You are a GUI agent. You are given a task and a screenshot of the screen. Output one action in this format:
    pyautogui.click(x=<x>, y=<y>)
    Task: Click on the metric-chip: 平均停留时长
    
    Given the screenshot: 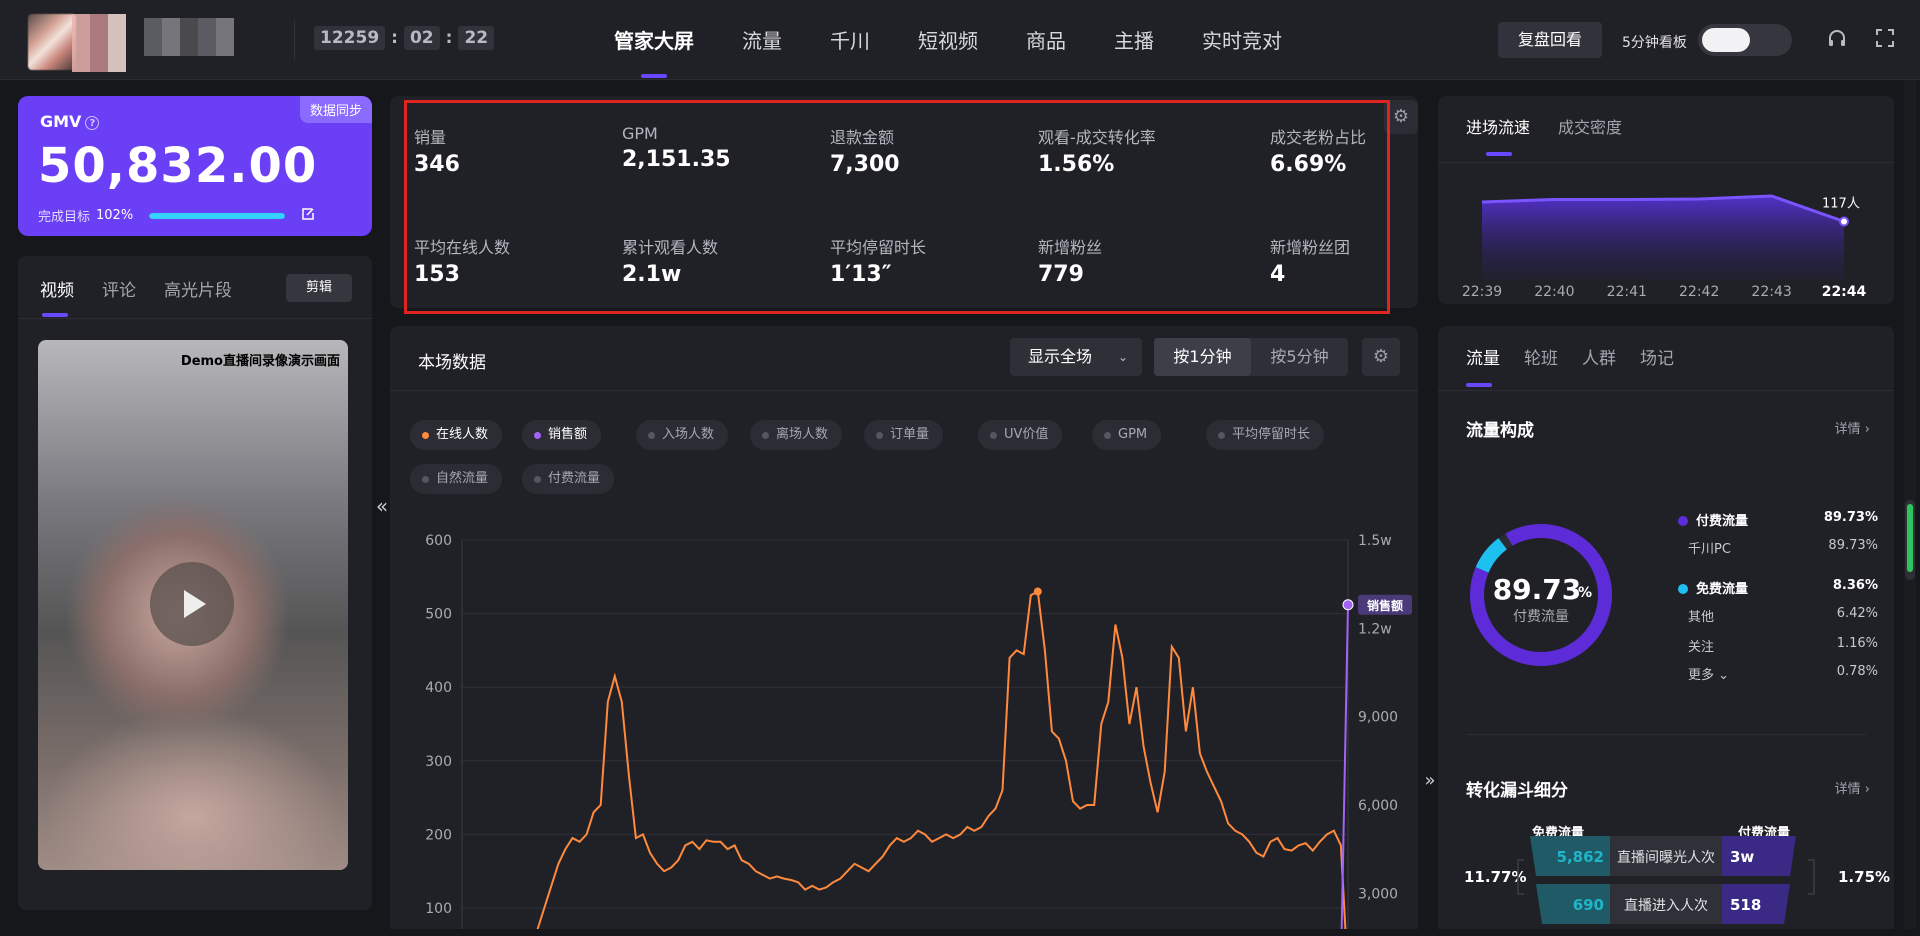 What is the action you would take?
    pyautogui.click(x=1265, y=435)
    